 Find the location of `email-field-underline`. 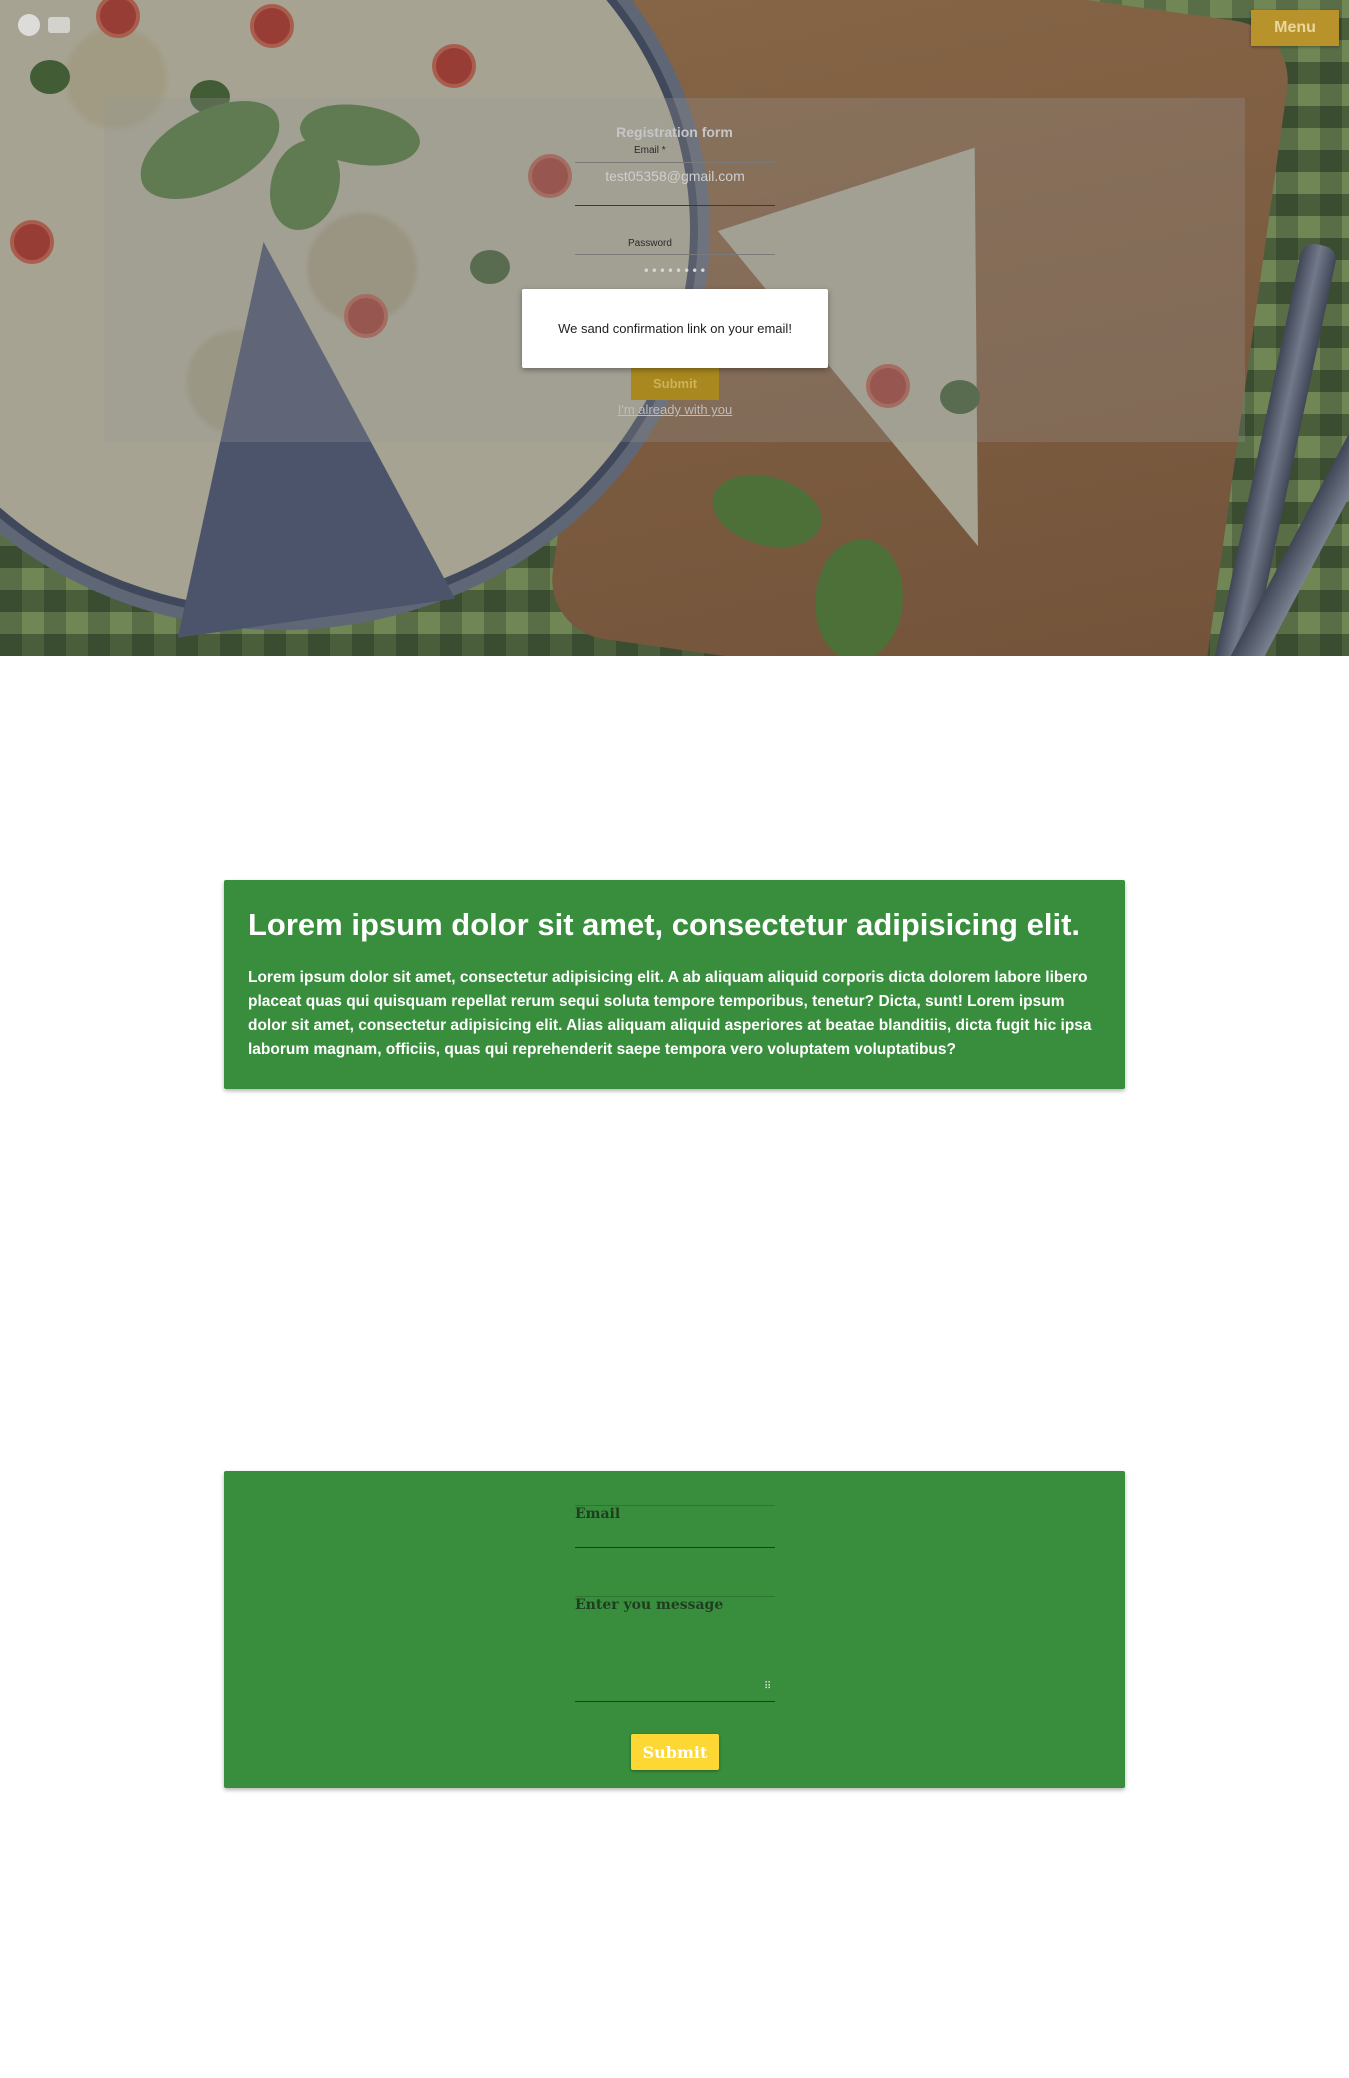

email-field-underline is located at coordinates (675, 205).